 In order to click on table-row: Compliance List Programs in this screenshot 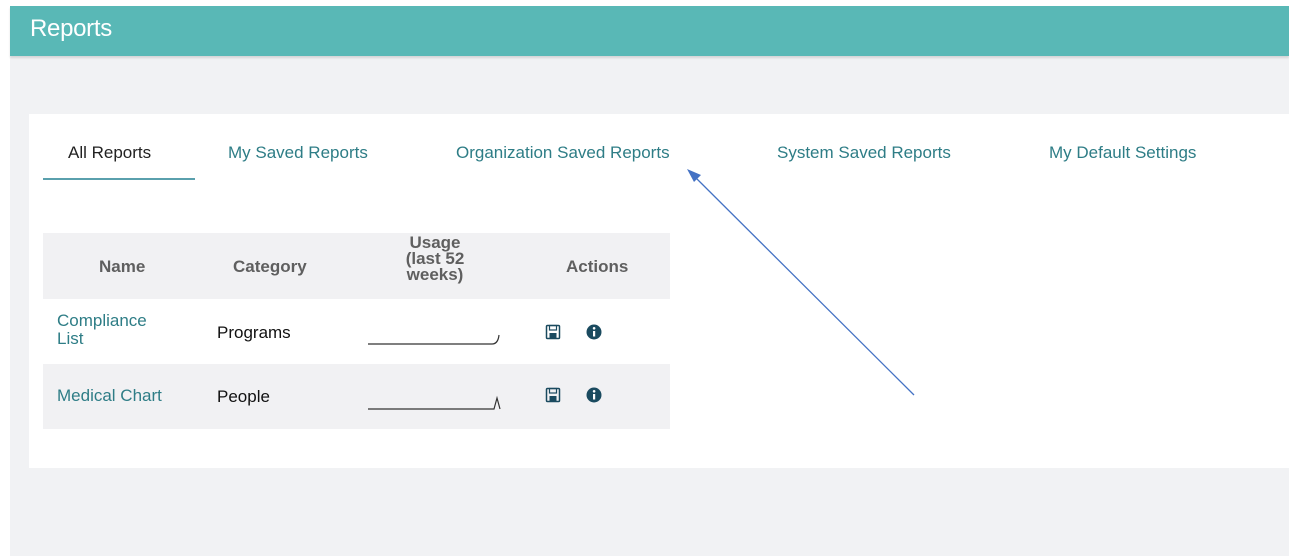, I will do `click(356, 331)`.